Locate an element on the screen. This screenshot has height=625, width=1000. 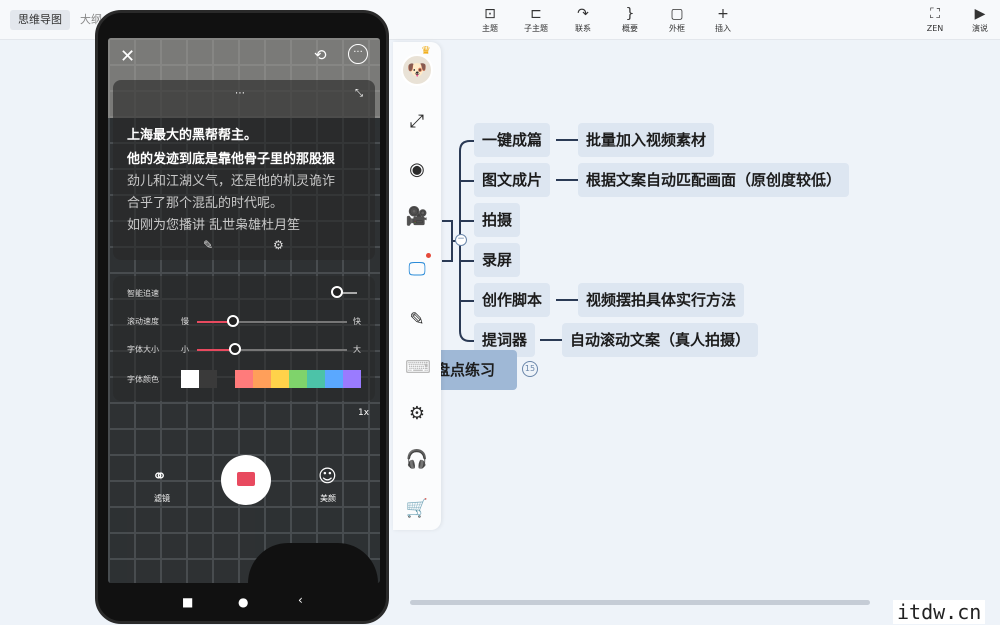
gear-icon: ⚙ is located at coordinates (417, 414).